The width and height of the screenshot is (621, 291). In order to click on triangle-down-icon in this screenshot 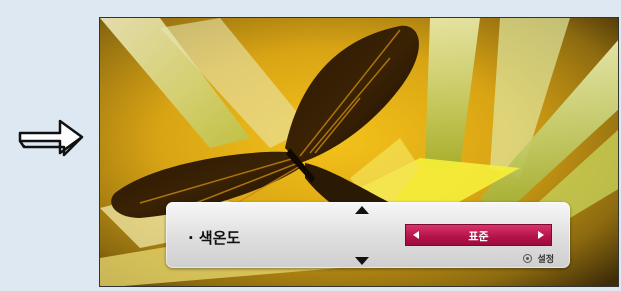, I will do `click(362, 261)`.